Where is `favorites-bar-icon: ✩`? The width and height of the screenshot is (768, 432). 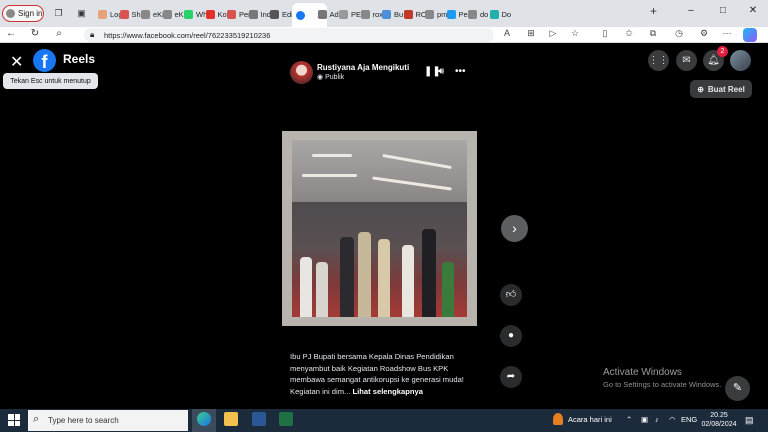 favorites-bar-icon: ✩ is located at coordinates (629, 33).